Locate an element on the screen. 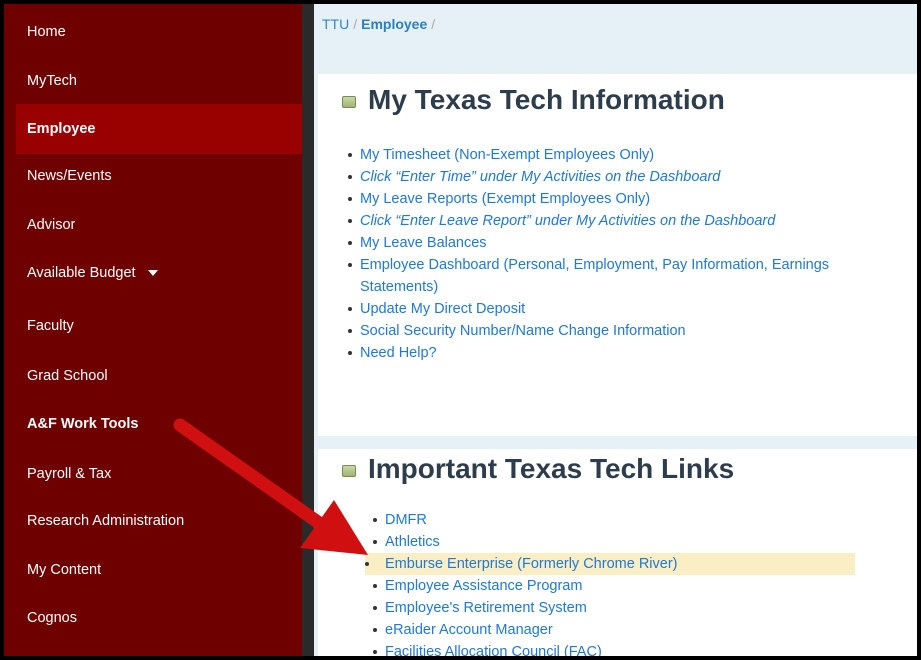 The image size is (921, 660). list-item: Need Help? is located at coordinates (622, 353).